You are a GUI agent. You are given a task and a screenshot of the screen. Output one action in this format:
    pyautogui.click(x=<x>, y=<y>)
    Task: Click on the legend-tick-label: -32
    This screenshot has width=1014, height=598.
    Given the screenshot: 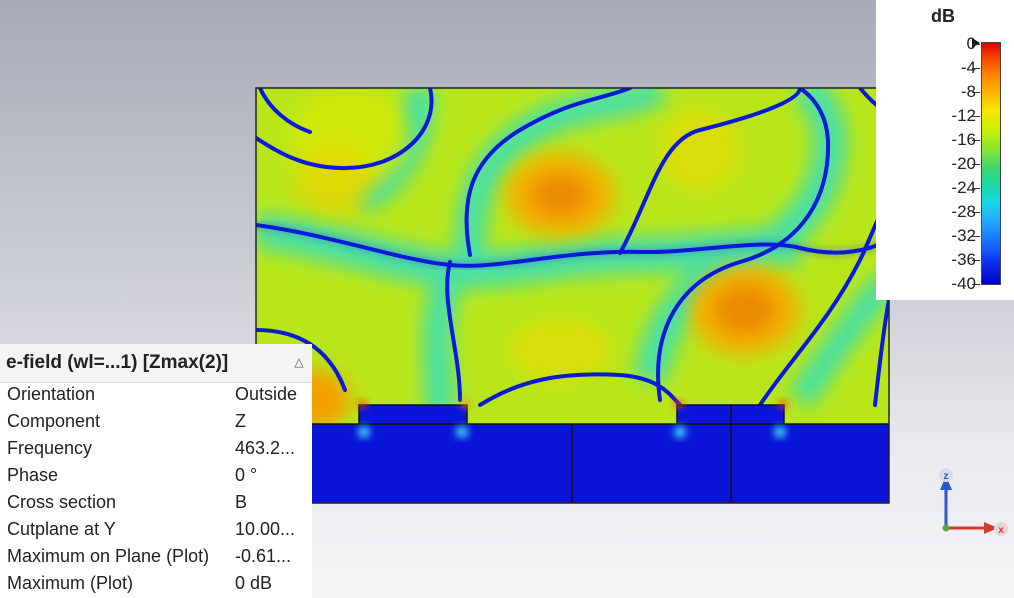 What is the action you would take?
    pyautogui.click(x=963, y=235)
    